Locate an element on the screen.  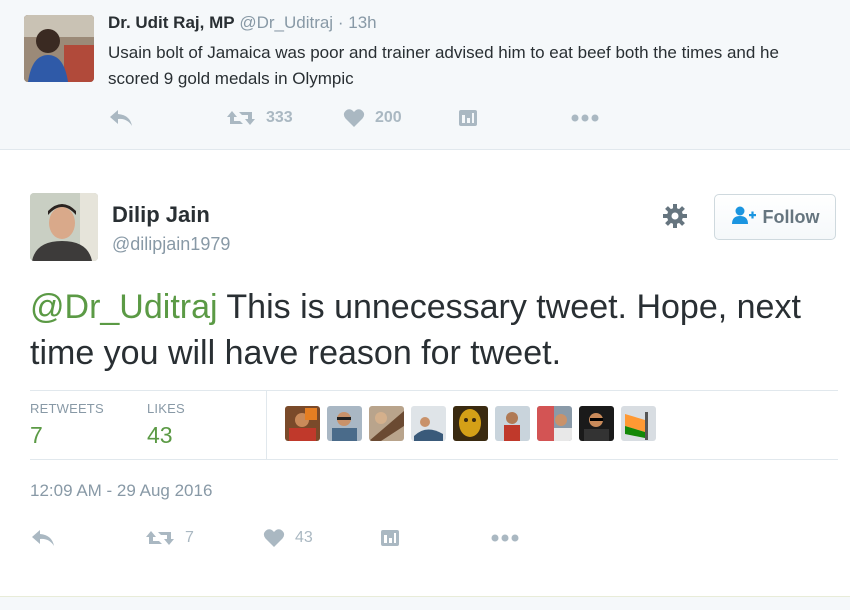
mention-link: @Dr_Uditraj is located at coordinates (124, 307).